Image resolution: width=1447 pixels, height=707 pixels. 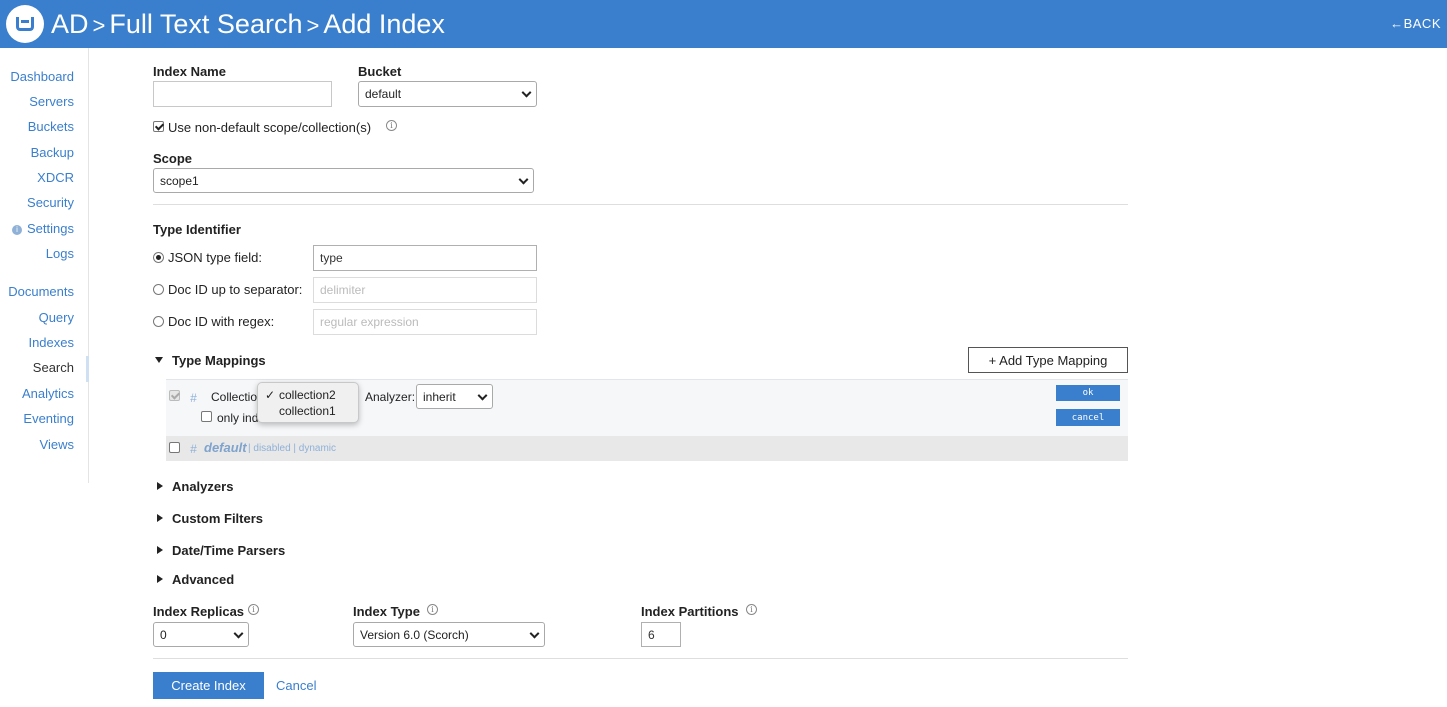 What do you see at coordinates (174, 447) in the screenshot?
I see `default-mapping-checkbox` at bounding box center [174, 447].